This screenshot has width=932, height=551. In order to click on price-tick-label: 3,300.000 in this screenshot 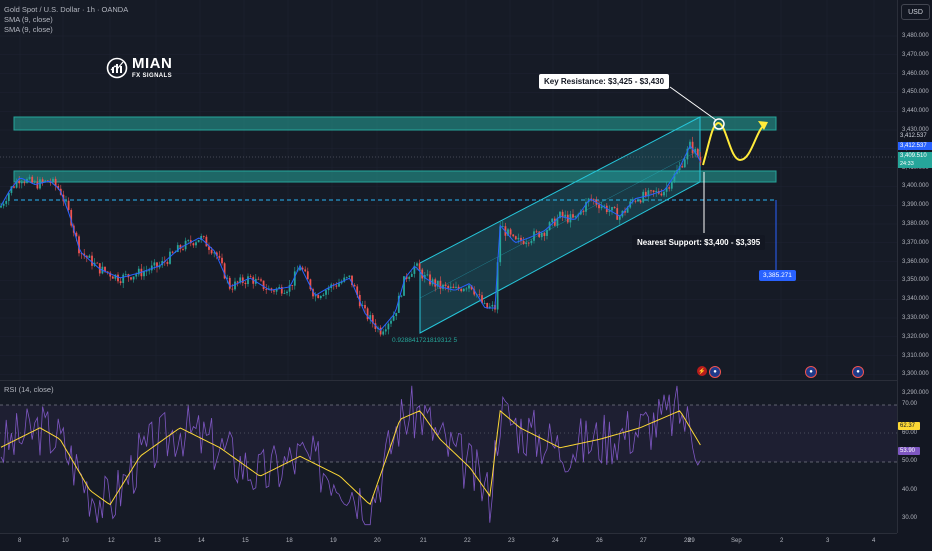, I will do `click(915, 374)`.